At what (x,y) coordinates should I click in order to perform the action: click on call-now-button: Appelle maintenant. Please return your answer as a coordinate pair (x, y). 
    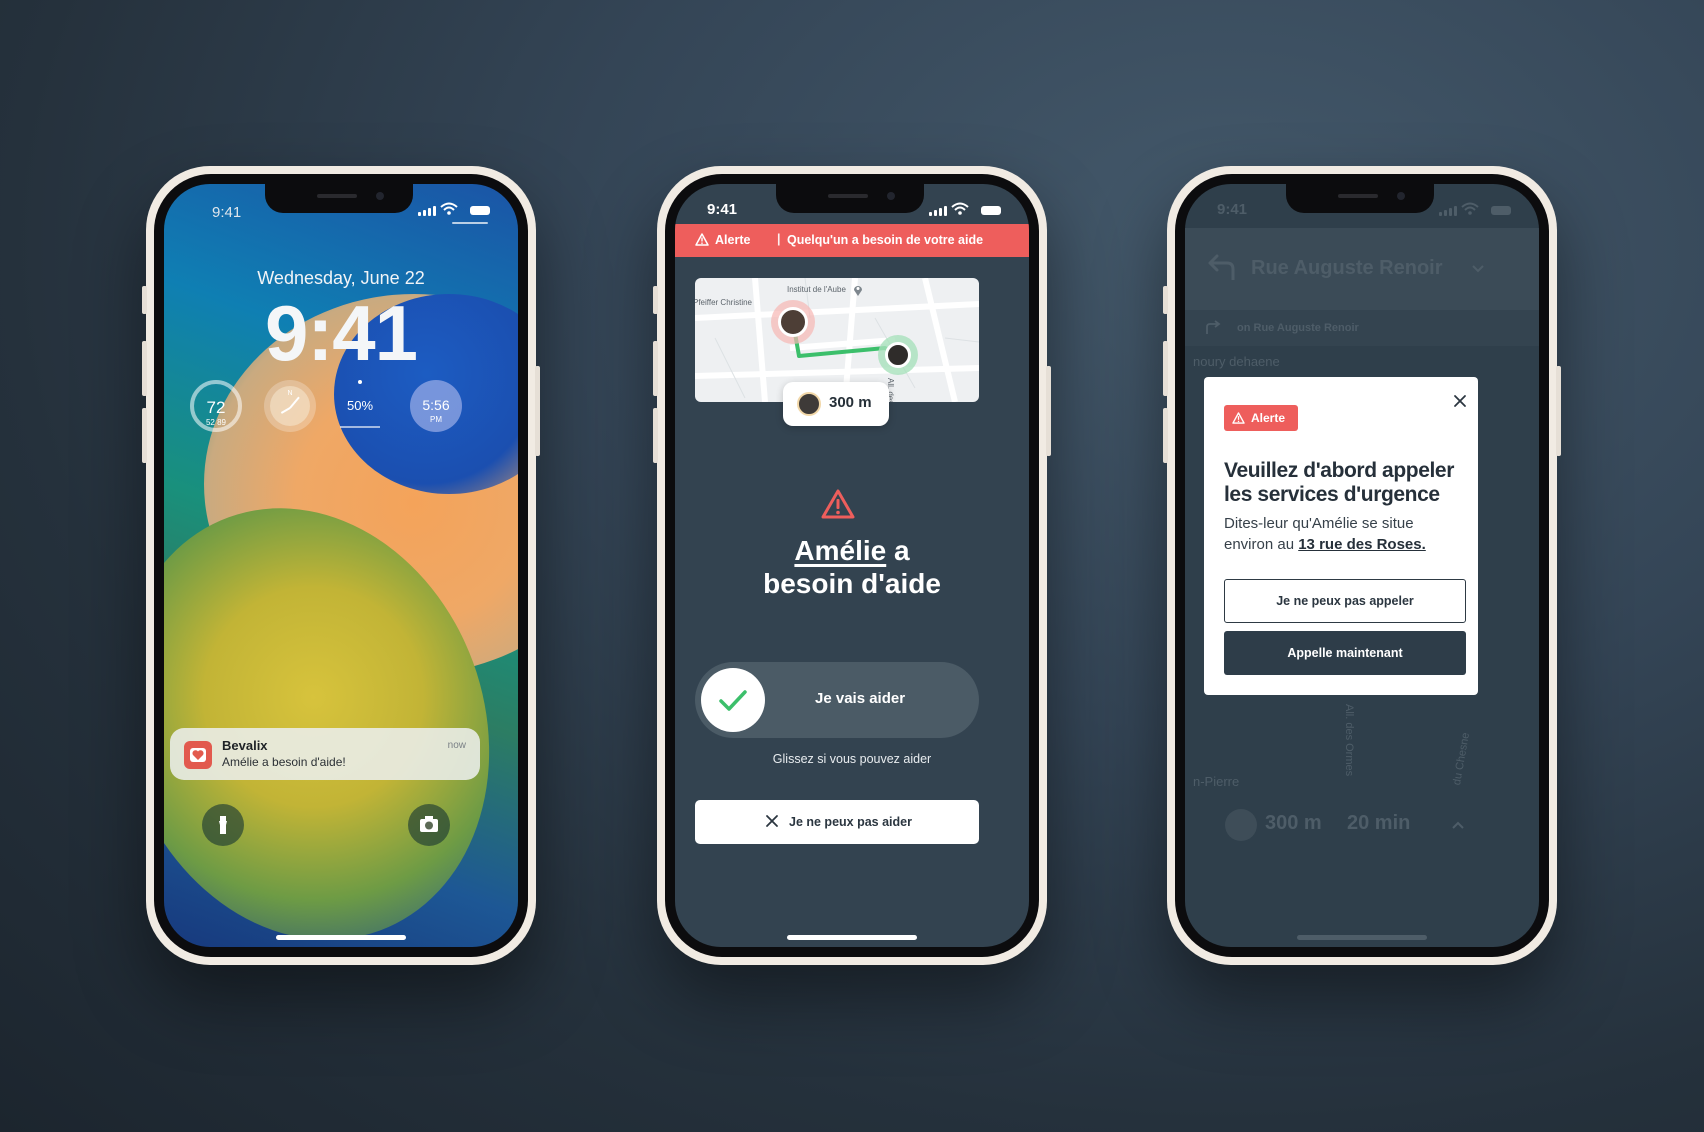
    Looking at the image, I should click on (1345, 653).